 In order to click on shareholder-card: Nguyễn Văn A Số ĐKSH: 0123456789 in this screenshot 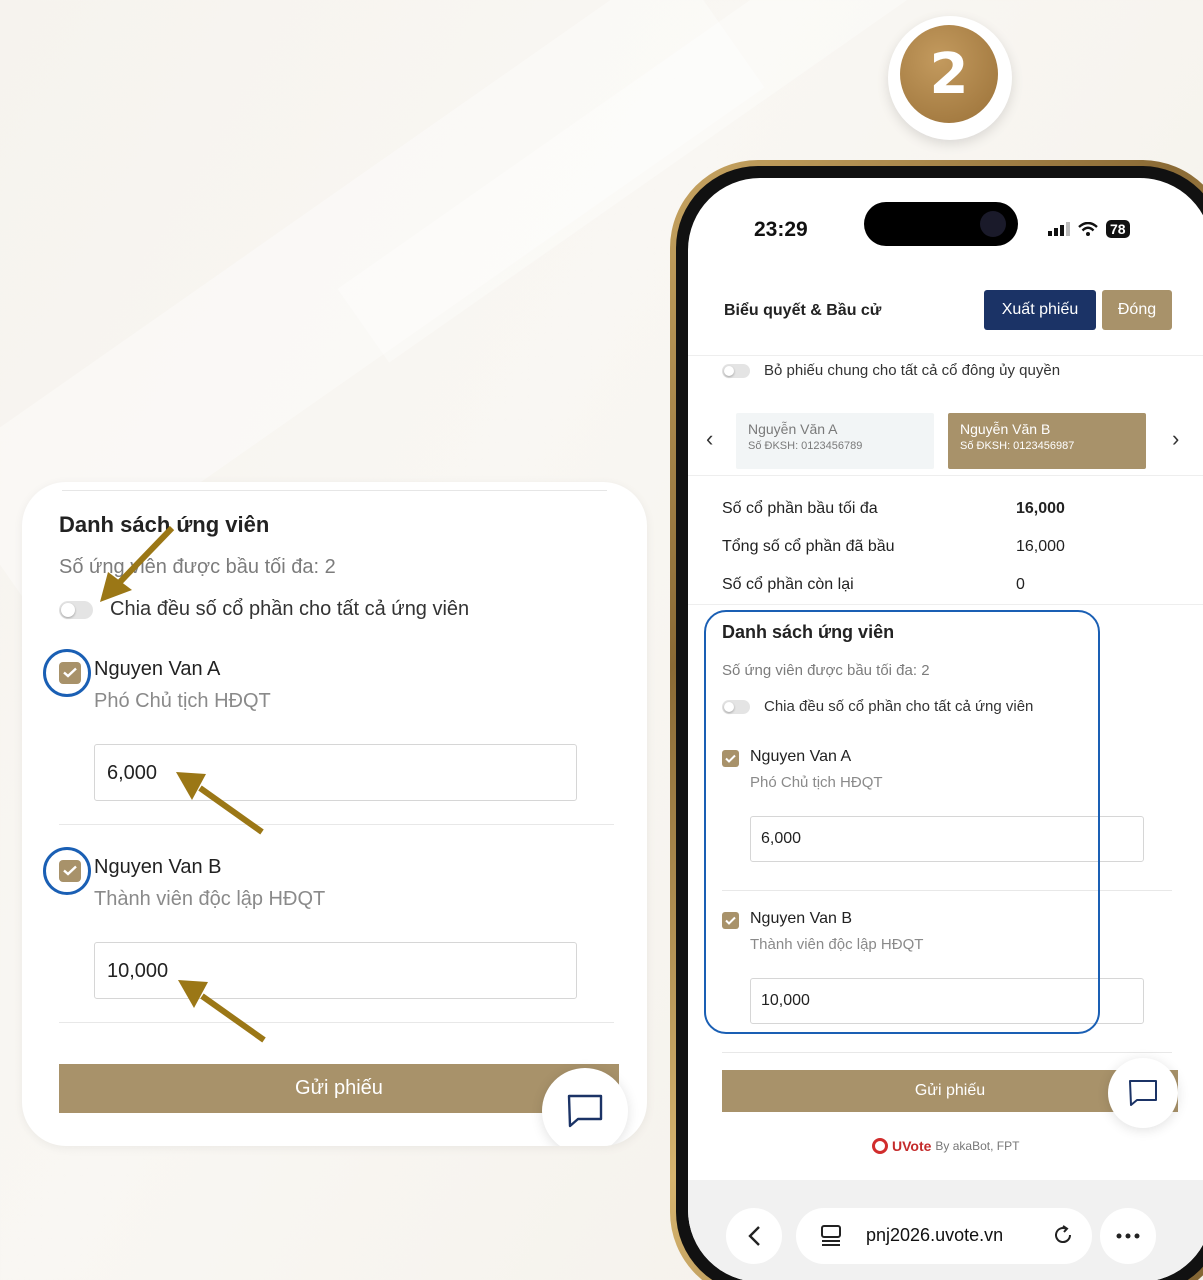, I will do `click(835, 441)`.